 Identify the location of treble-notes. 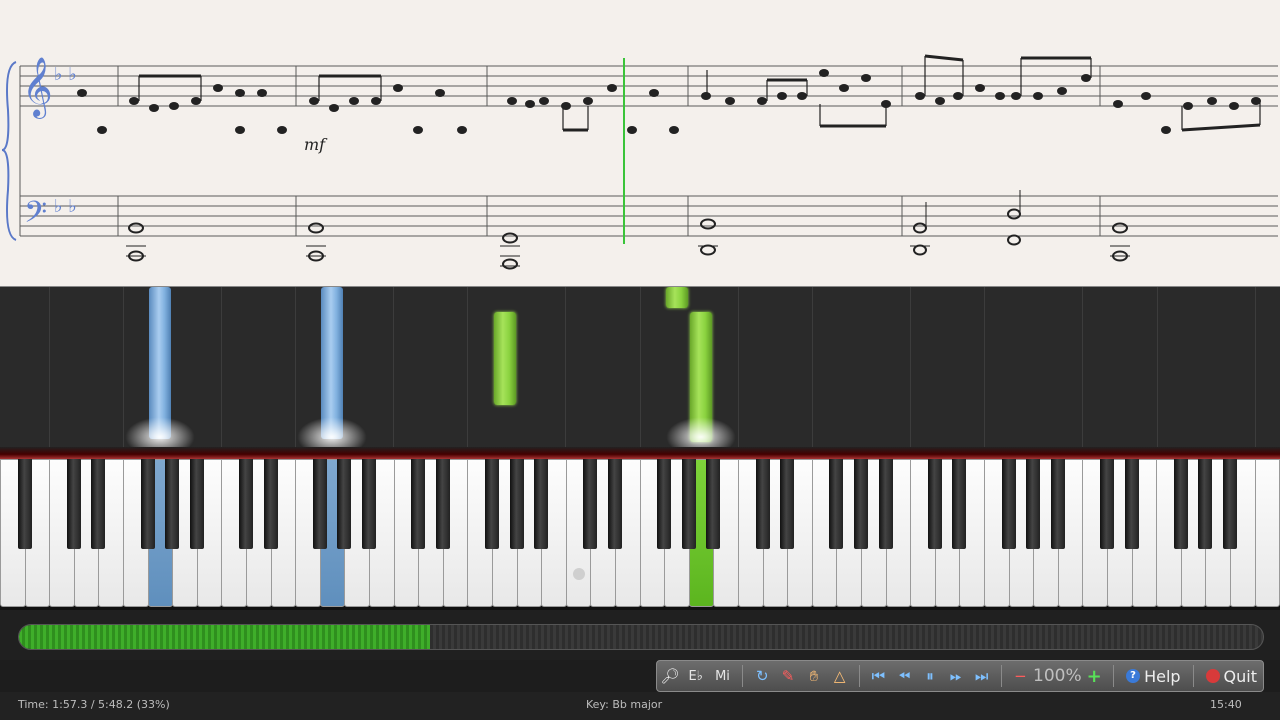
(669, 101).